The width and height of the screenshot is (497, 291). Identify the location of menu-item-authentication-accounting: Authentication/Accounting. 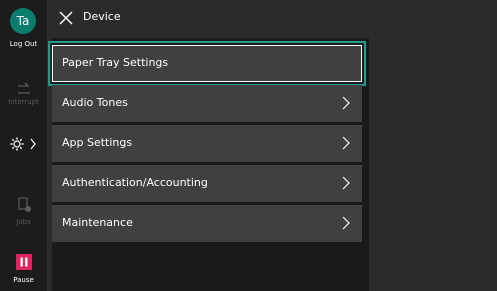
(207, 183).